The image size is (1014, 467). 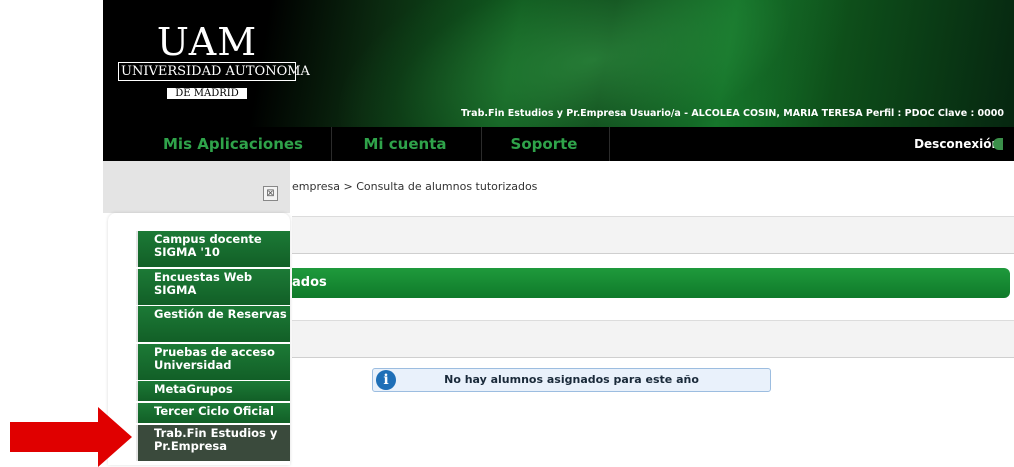 I want to click on menu-item-label: Gestión de Reservas, so click(x=220, y=314).